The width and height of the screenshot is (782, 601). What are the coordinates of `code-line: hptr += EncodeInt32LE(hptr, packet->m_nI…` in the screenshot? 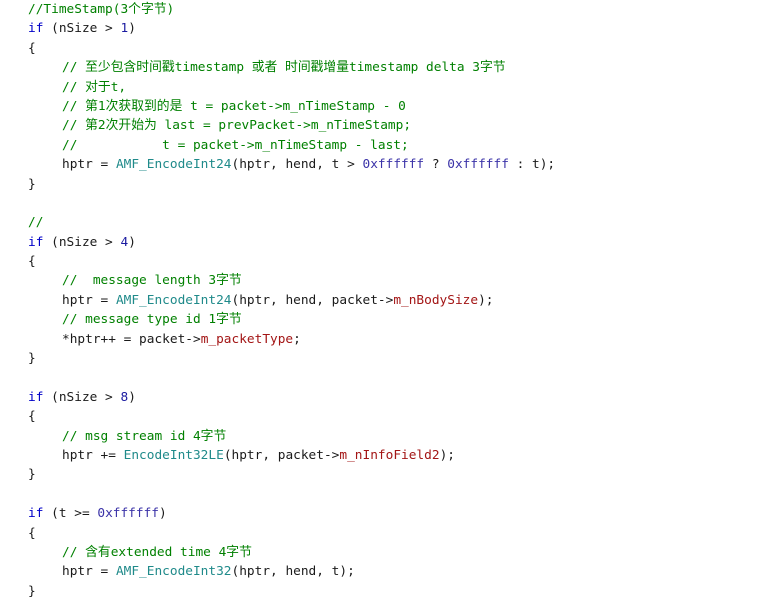 It's located at (391, 455).